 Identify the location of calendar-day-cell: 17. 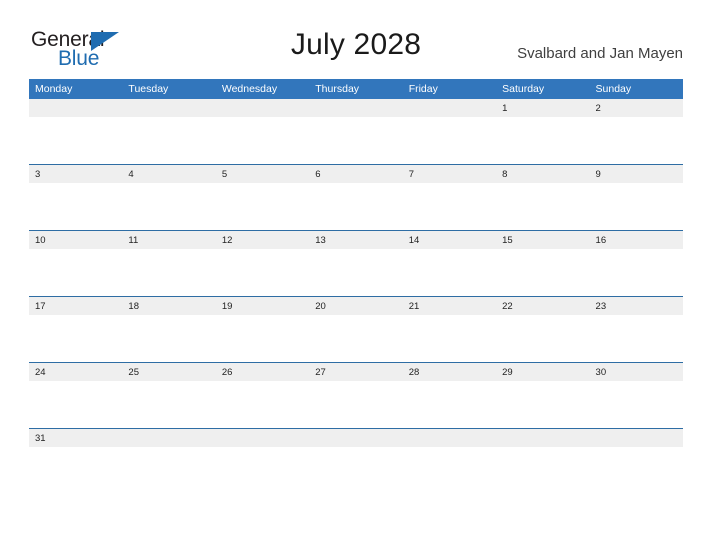
(76, 329).